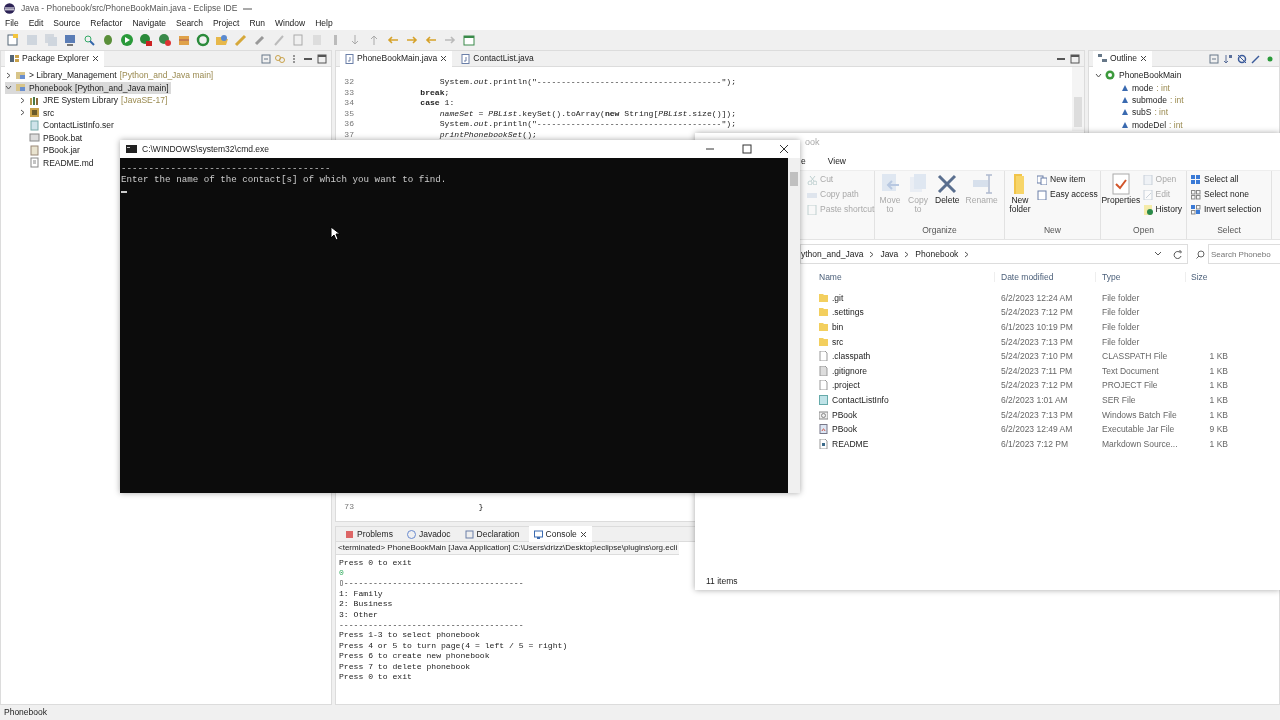 The width and height of the screenshot is (1280, 720). Describe the element at coordinates (904, 341) in the screenshot. I see `file-name: src` at that location.